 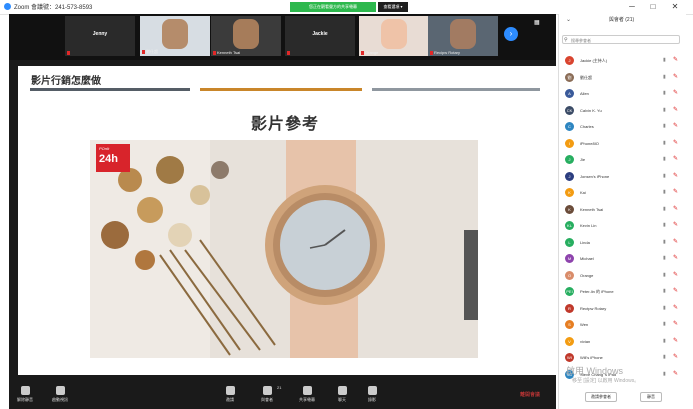 What do you see at coordinates (597, 291) in the screenshot?
I see `participant-name: Peter-lin 的 iPhone` at bounding box center [597, 291].